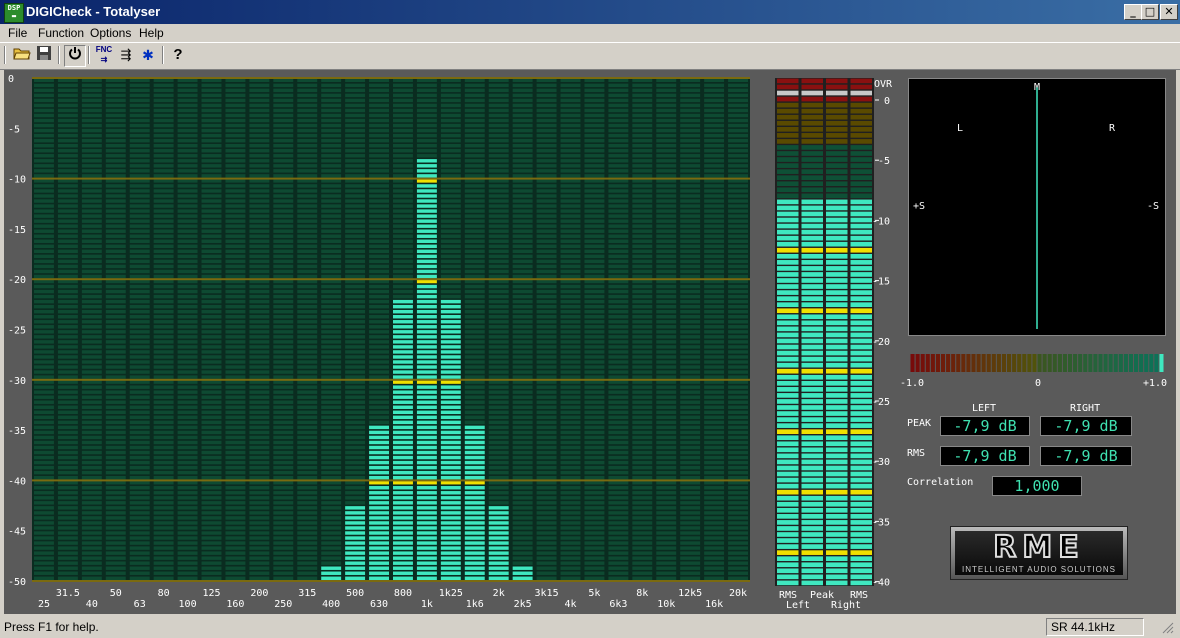 The image size is (1180, 638). What do you see at coordinates (1133, 12) in the screenshot?
I see `minimize-icon: _` at bounding box center [1133, 12].